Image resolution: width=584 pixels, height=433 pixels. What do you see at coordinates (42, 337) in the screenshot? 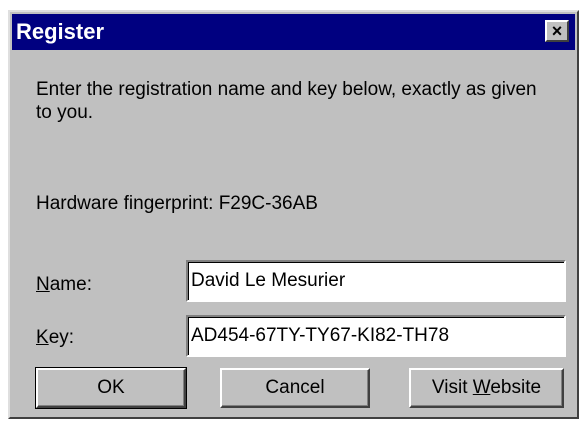
I see `key-label-accelerator: K` at bounding box center [42, 337].